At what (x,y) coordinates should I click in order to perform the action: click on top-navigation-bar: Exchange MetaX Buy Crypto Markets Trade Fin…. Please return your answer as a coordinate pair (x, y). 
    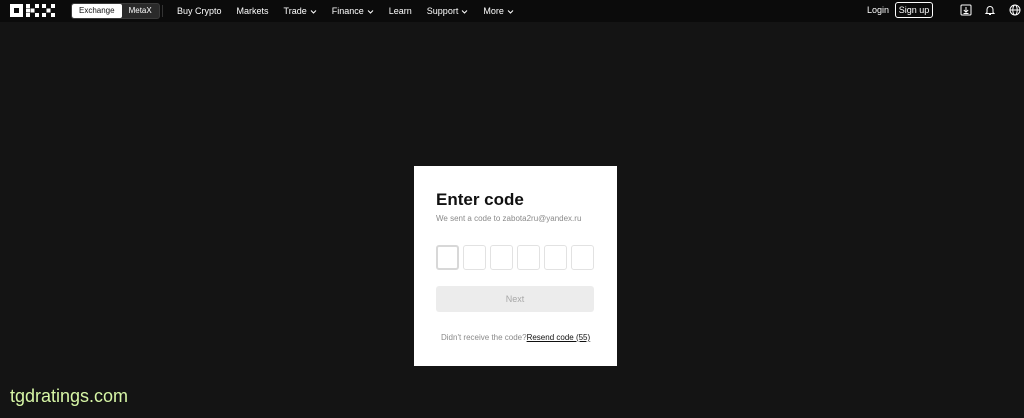
    Looking at the image, I should click on (512, 11).